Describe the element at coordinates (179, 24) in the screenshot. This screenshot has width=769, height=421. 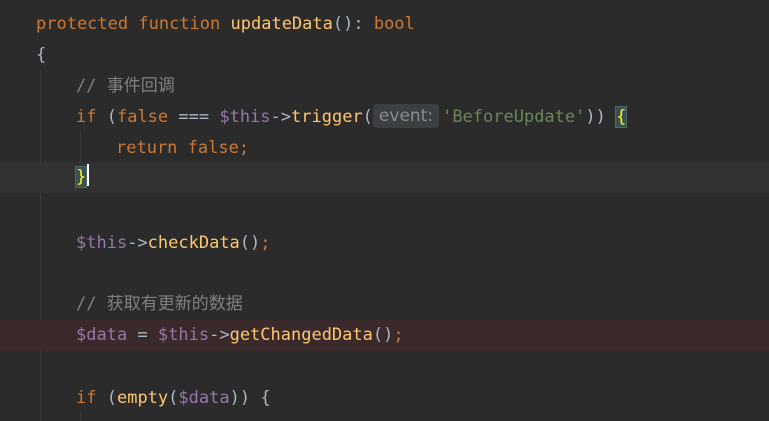
I see `keyword-function: function` at that location.